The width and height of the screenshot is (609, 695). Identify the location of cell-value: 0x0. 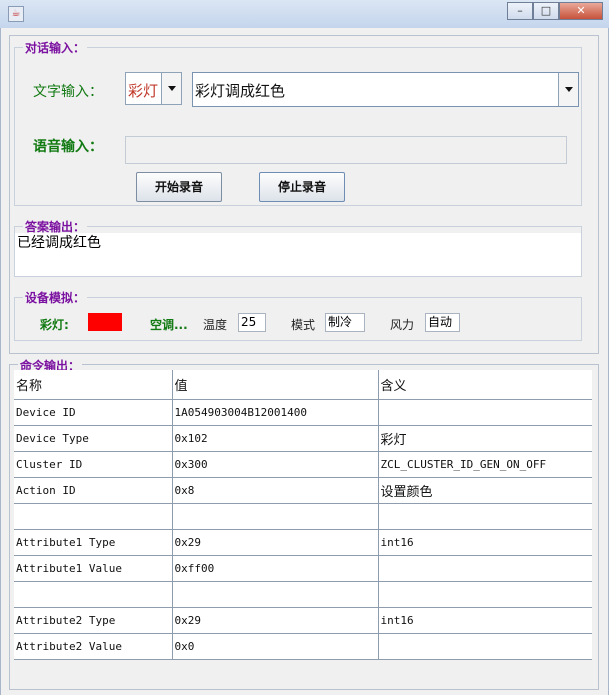
(275, 646).